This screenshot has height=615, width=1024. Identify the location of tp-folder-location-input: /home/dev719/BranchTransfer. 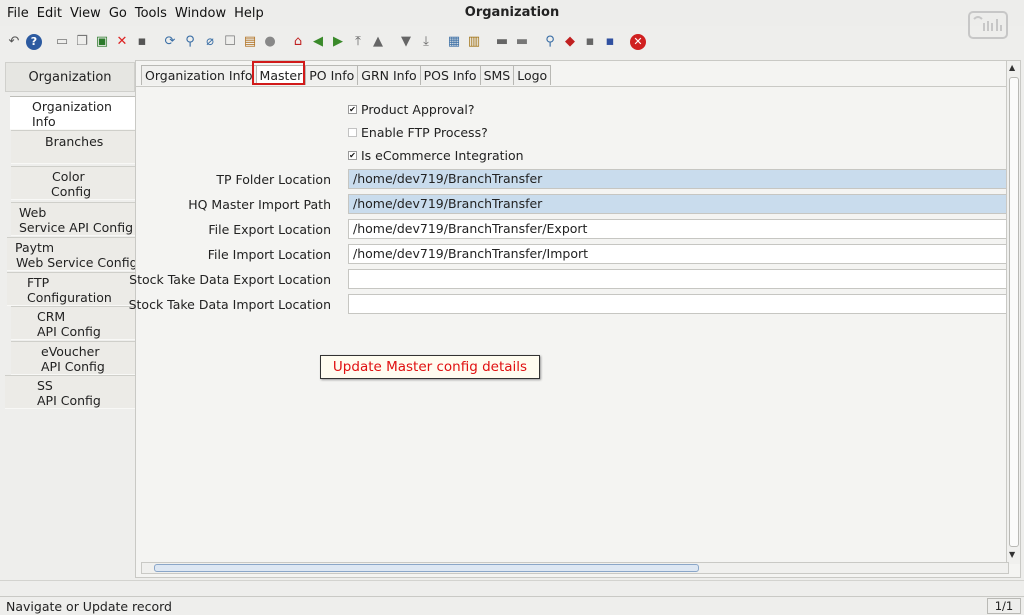
(678, 179).